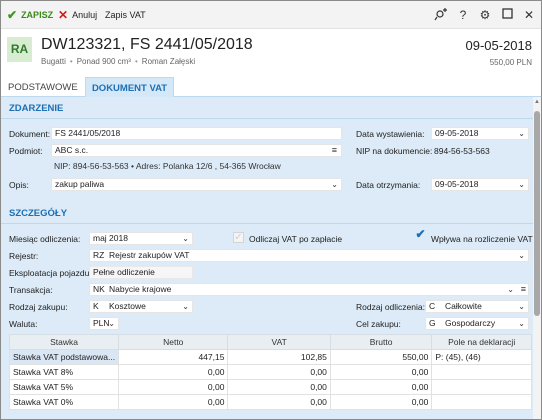  I want to click on net-cell: 447,15, so click(173, 357).